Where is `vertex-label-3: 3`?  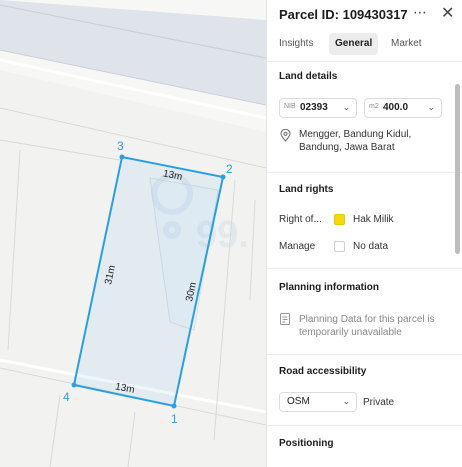
vertex-label-3: 3 is located at coordinates (120, 146).